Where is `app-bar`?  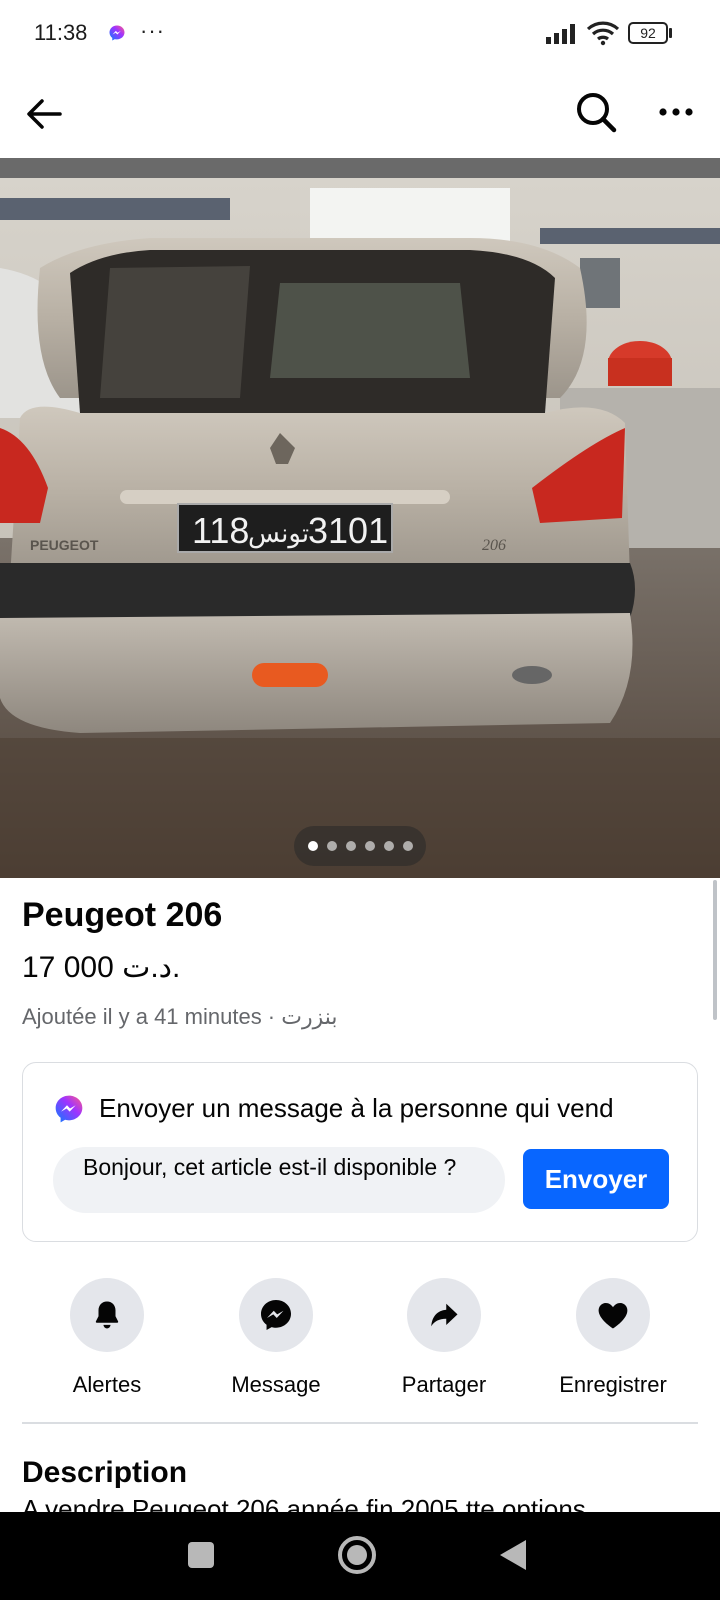
app-bar is located at coordinates (360, 115).